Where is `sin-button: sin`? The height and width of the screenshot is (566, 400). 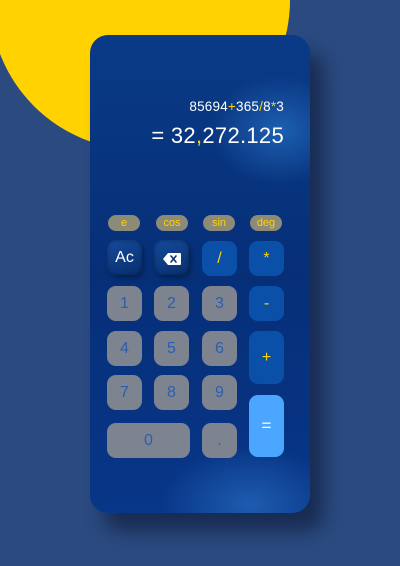
sin-button: sin is located at coordinates (219, 223).